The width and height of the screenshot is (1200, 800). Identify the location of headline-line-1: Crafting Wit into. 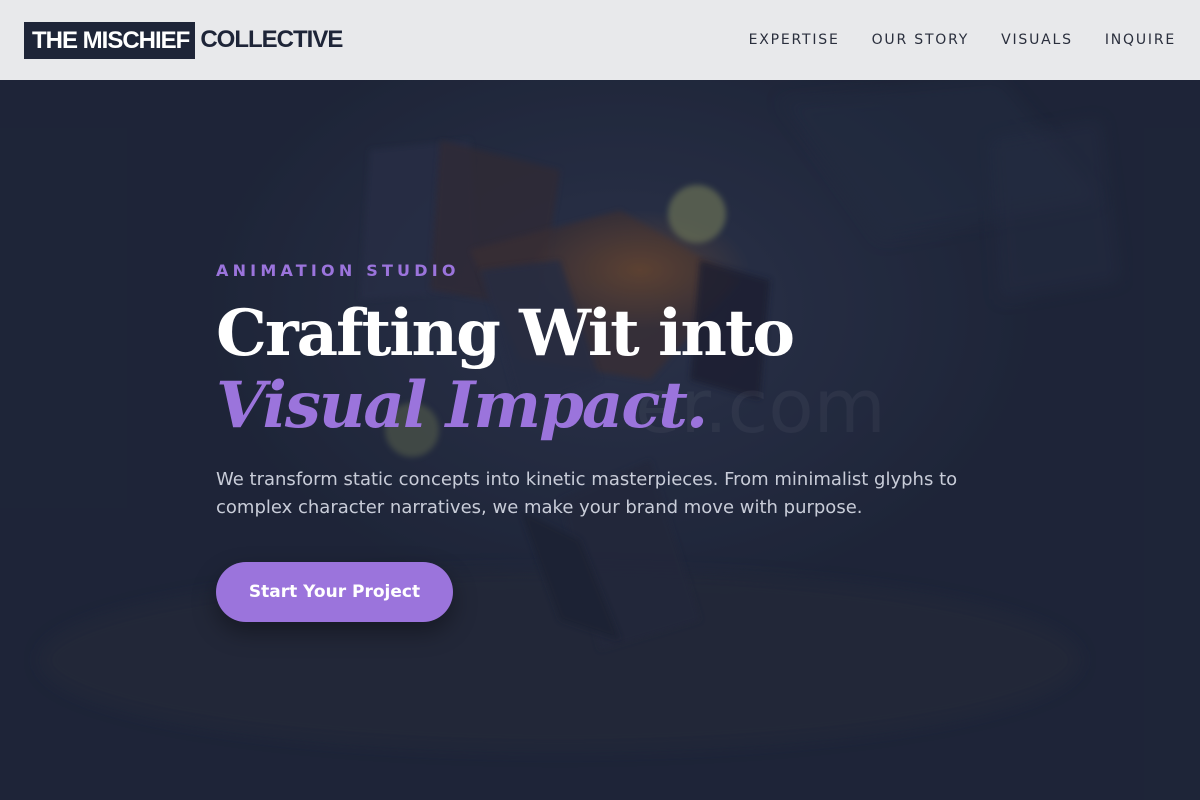
(505, 333).